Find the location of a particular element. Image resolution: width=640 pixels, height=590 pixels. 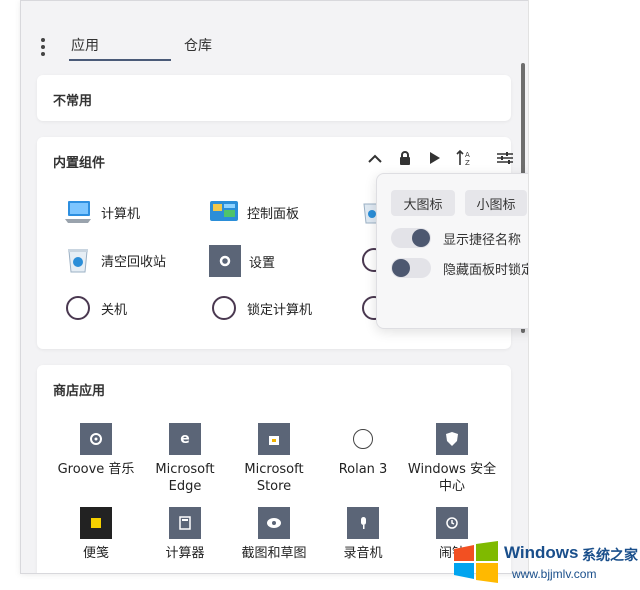

music-icon is located at coordinates (96, 439).